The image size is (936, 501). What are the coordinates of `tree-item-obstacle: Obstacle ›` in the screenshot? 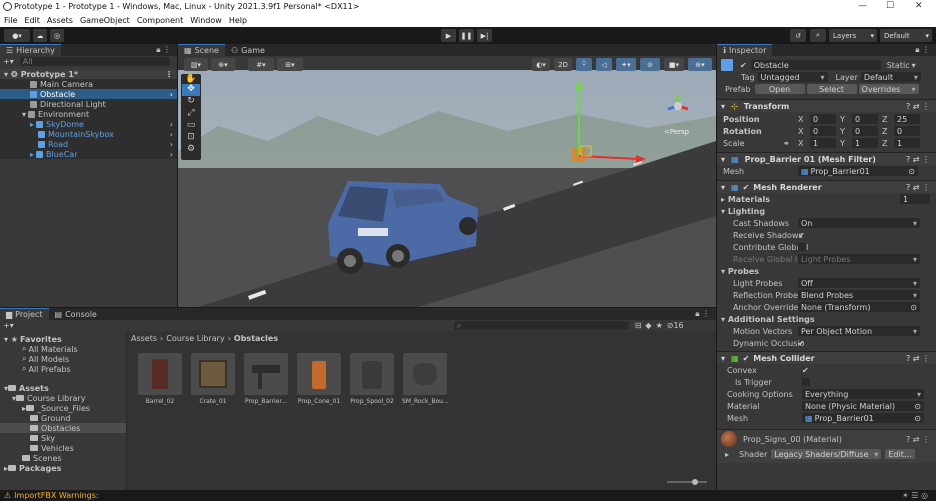 It's located at (88, 94).